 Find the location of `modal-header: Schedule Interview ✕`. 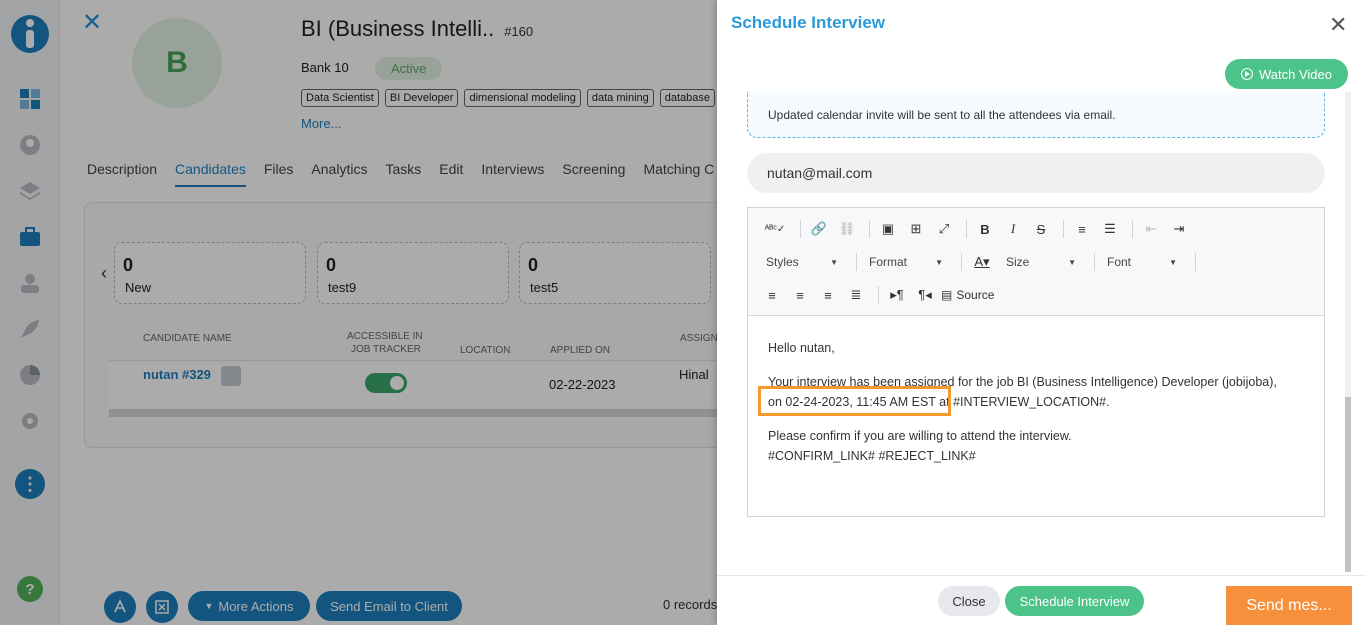

modal-header: Schedule Interview ✕ is located at coordinates (1041, 23).